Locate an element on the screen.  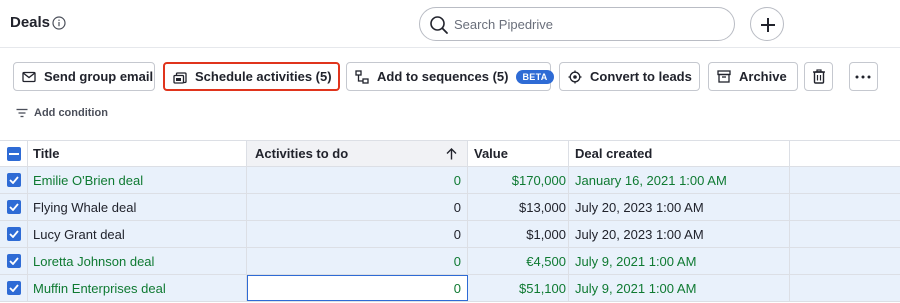
more-options-button is located at coordinates (863, 76).